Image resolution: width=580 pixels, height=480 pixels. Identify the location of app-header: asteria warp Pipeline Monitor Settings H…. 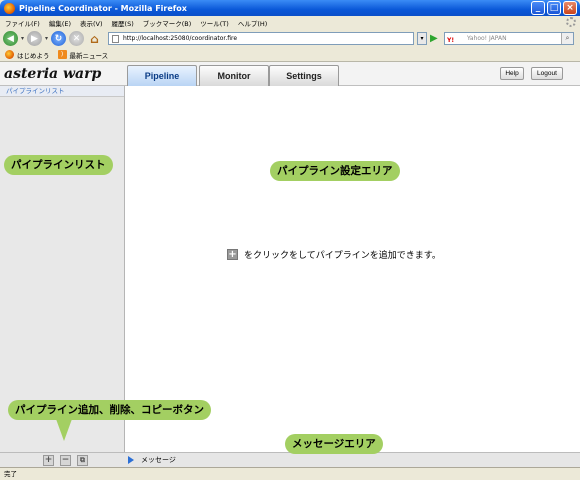
(290, 74).